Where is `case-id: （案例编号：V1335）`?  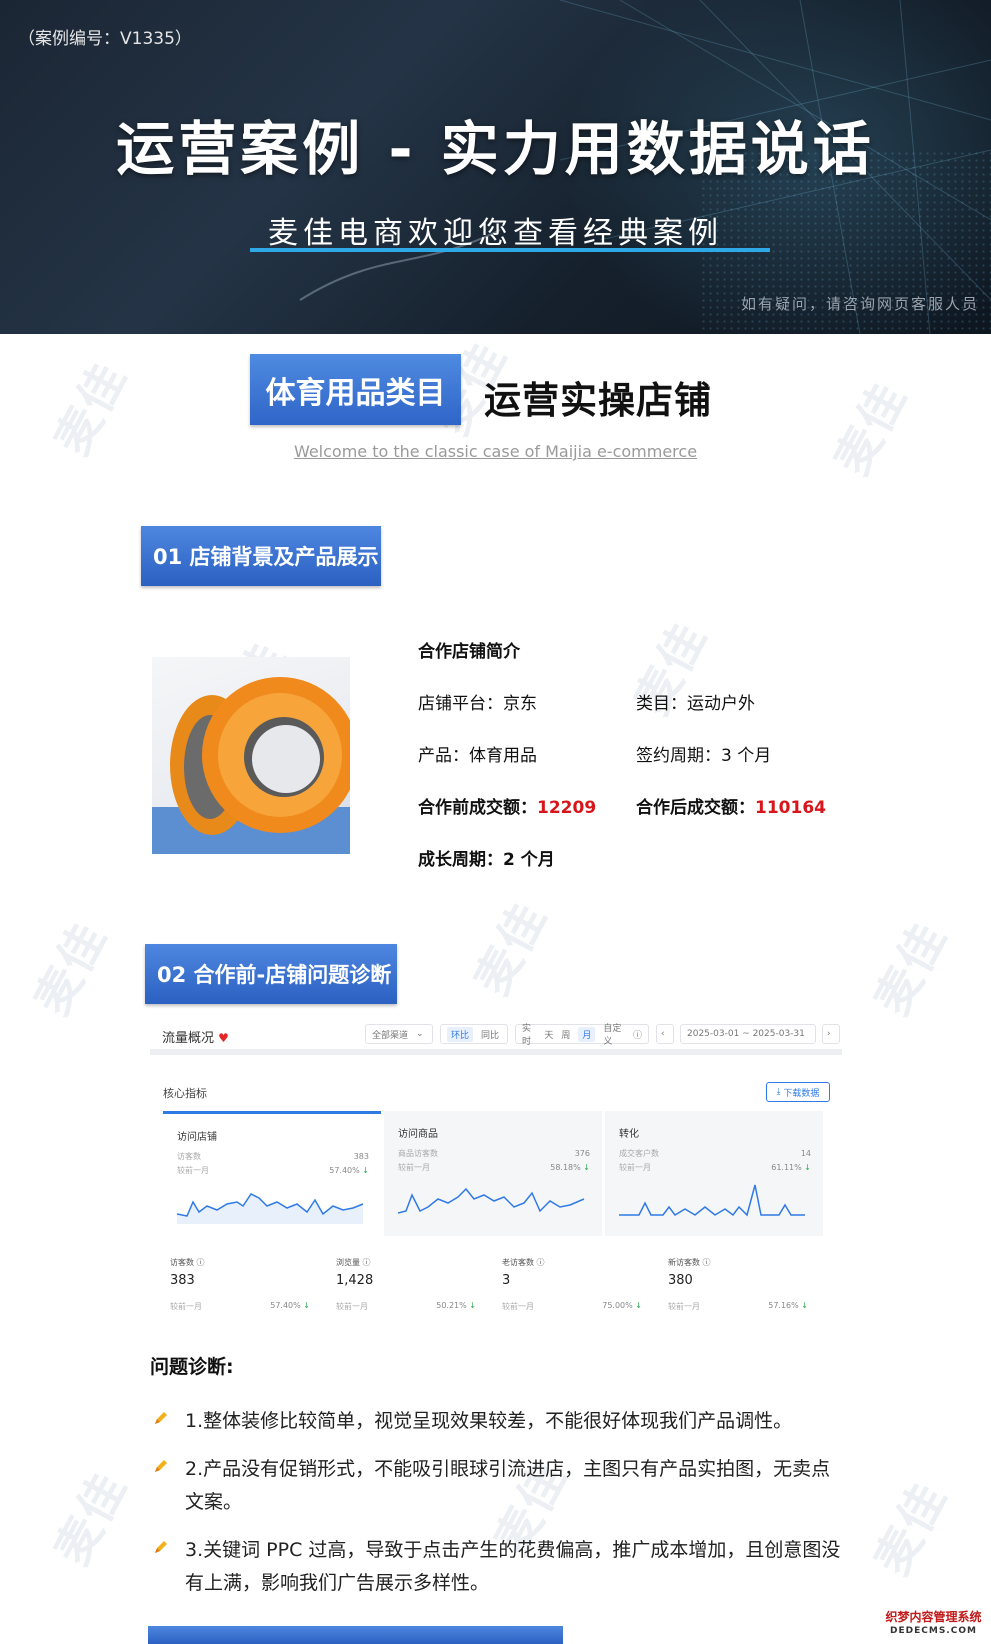 case-id: （案例编号：V1335） is located at coordinates (105, 39).